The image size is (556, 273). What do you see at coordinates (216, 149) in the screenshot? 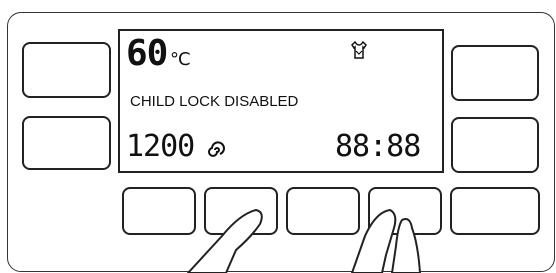
I see `spin-icon` at bounding box center [216, 149].